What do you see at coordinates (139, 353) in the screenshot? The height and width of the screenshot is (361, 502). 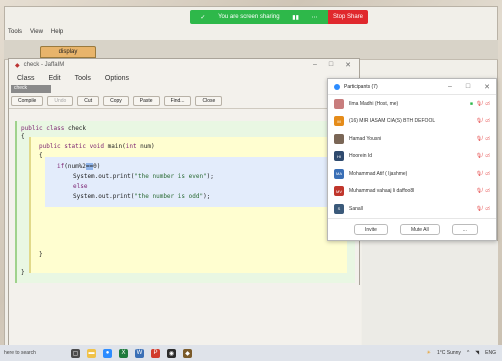 I see `word-icon: W` at bounding box center [139, 353].